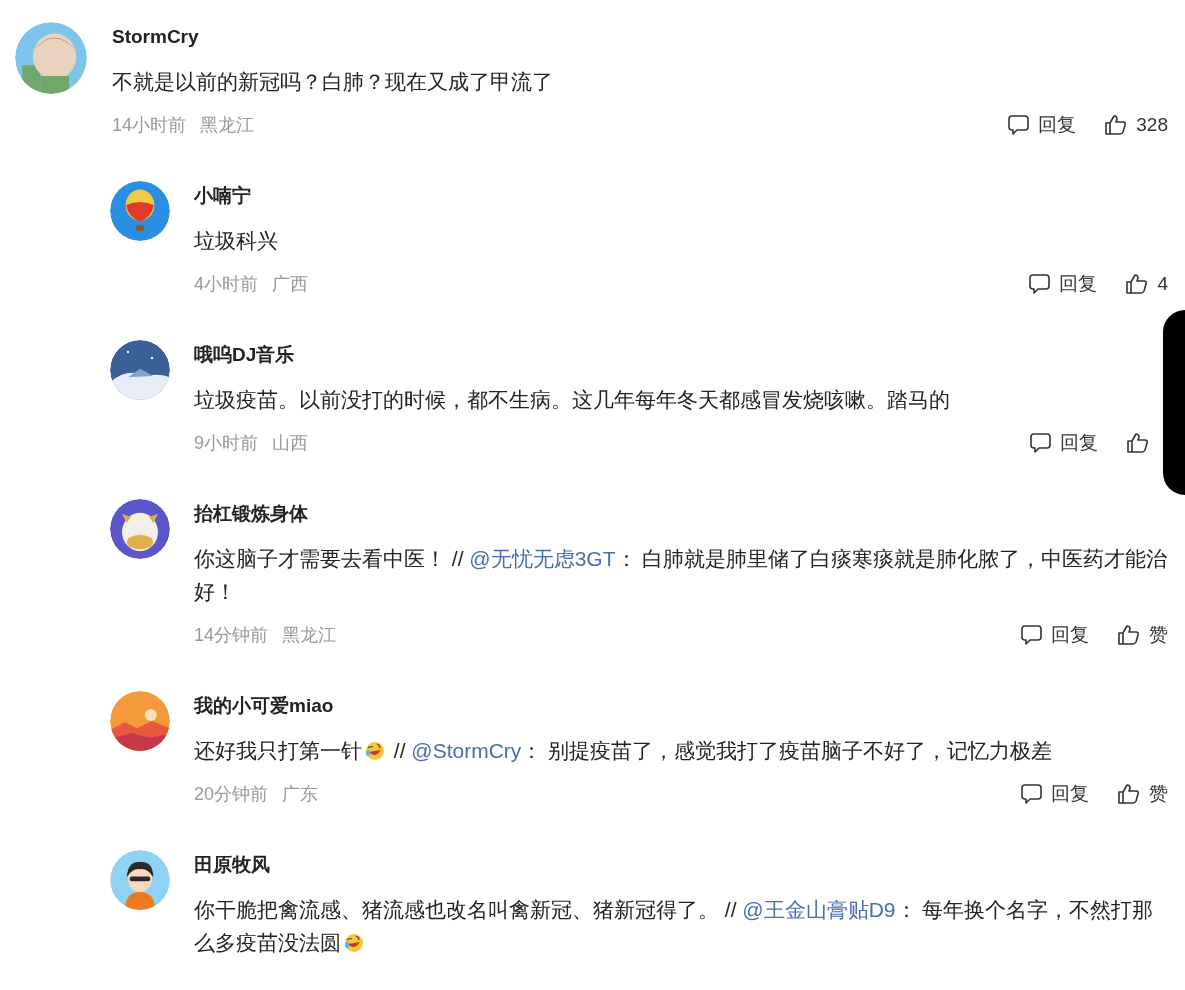 The width and height of the screenshot is (1185, 990). I want to click on like-button, so click(1138, 443).